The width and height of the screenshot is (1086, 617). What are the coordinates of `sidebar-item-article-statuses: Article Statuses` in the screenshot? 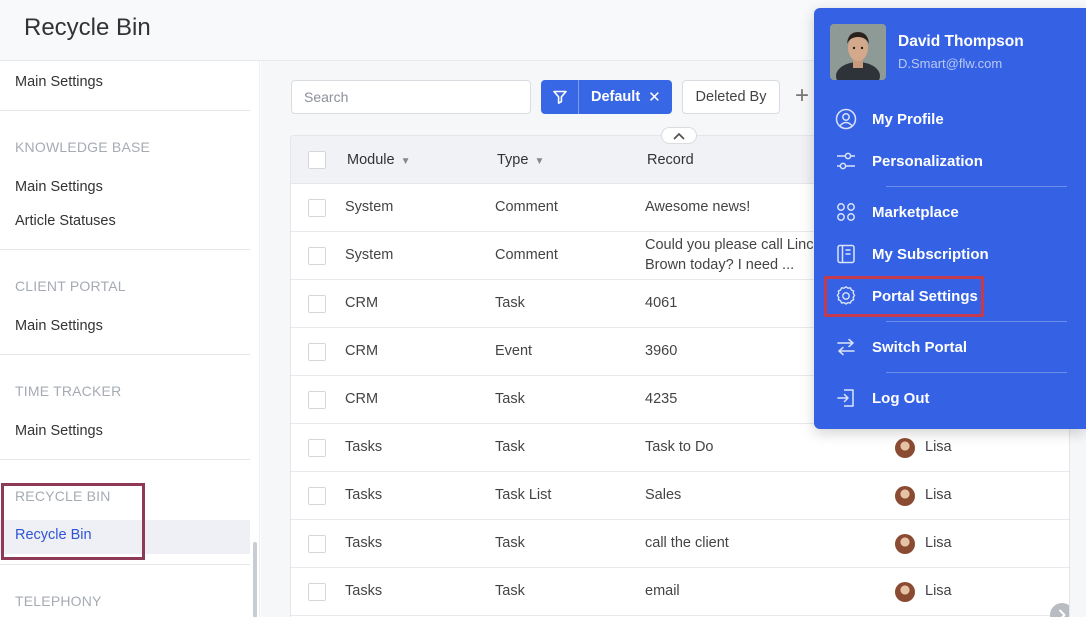 It's located at (65, 221).